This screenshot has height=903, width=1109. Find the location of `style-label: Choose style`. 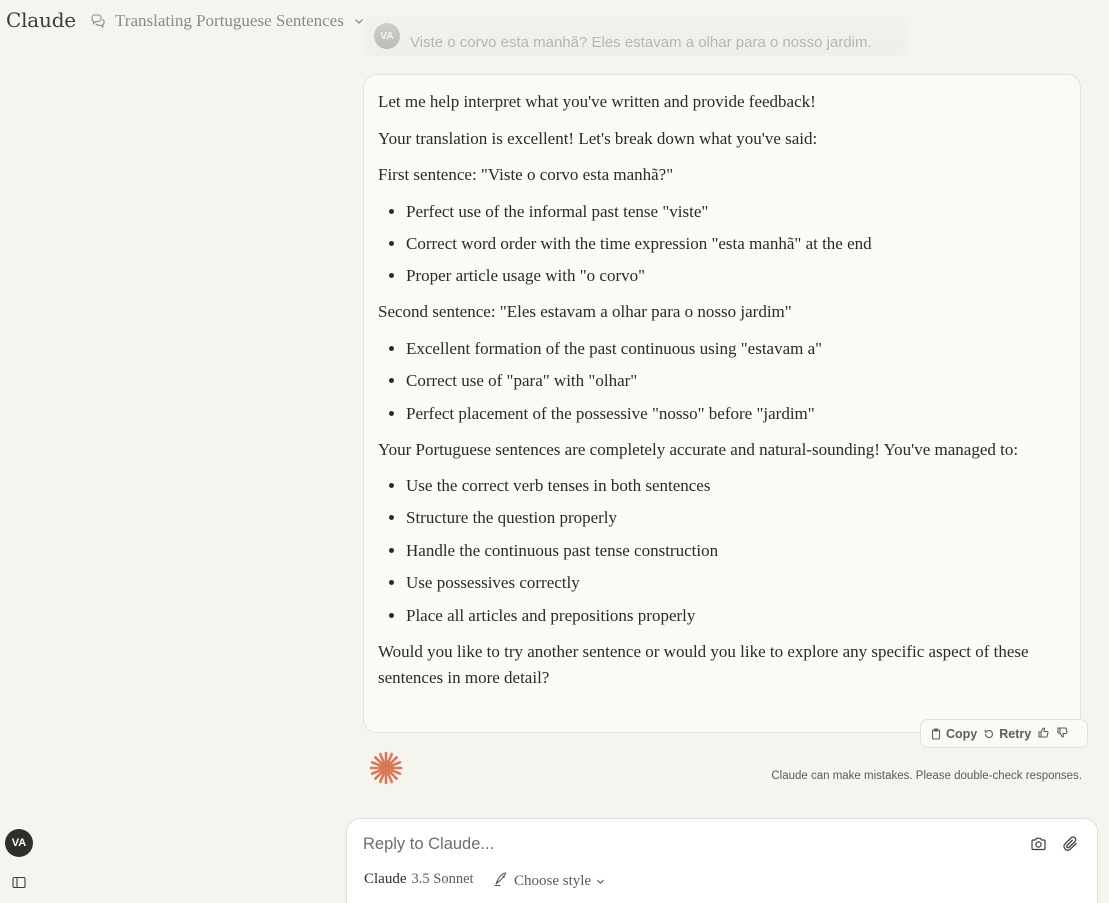

style-label: Choose style is located at coordinates (553, 881).